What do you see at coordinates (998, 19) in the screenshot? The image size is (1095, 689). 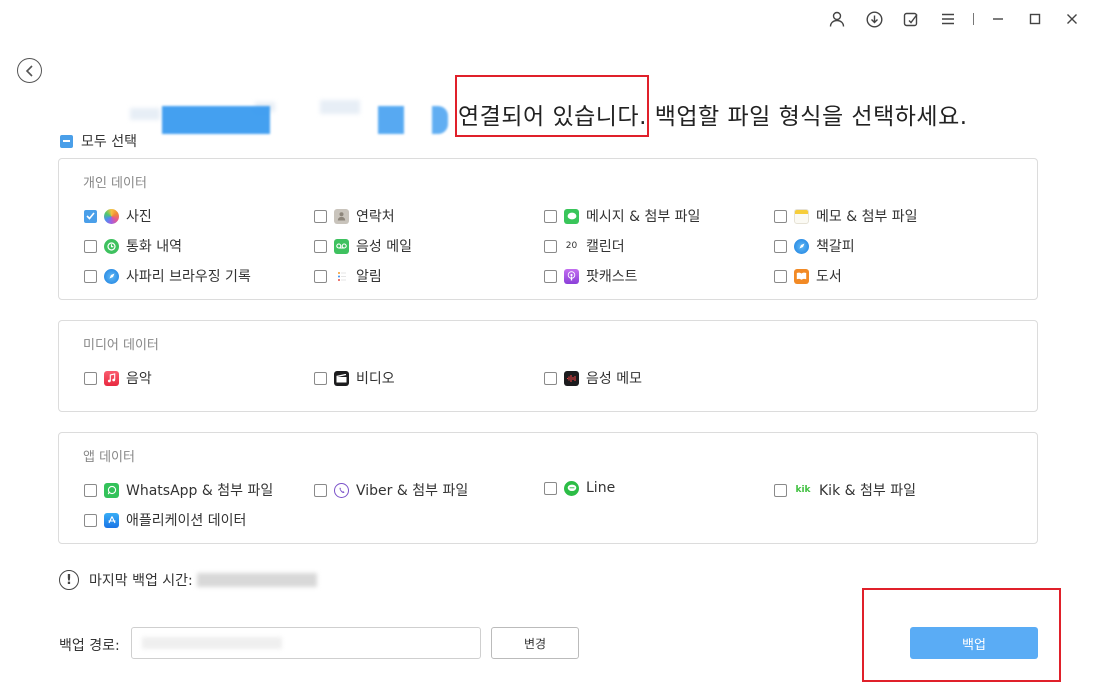 I see `minimize-icon` at bounding box center [998, 19].